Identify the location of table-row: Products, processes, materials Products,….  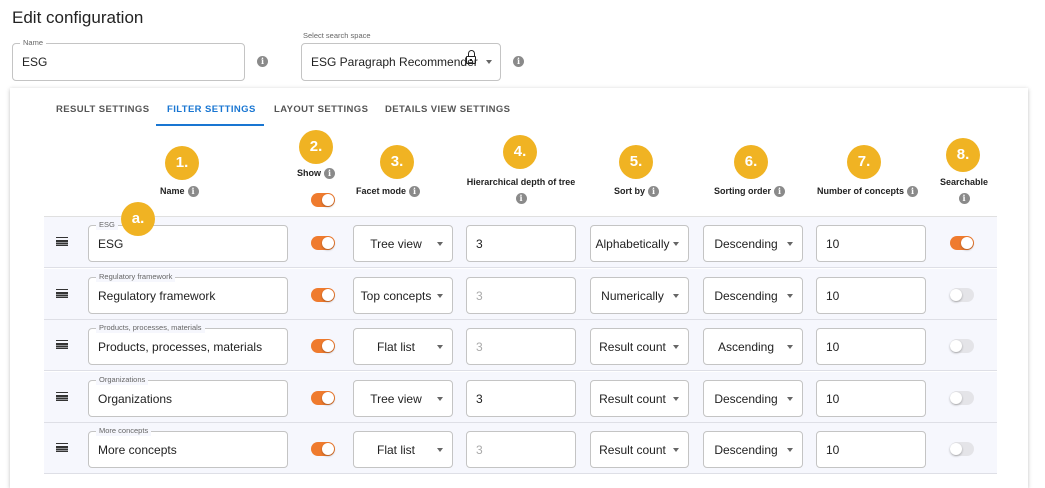
(520, 345).